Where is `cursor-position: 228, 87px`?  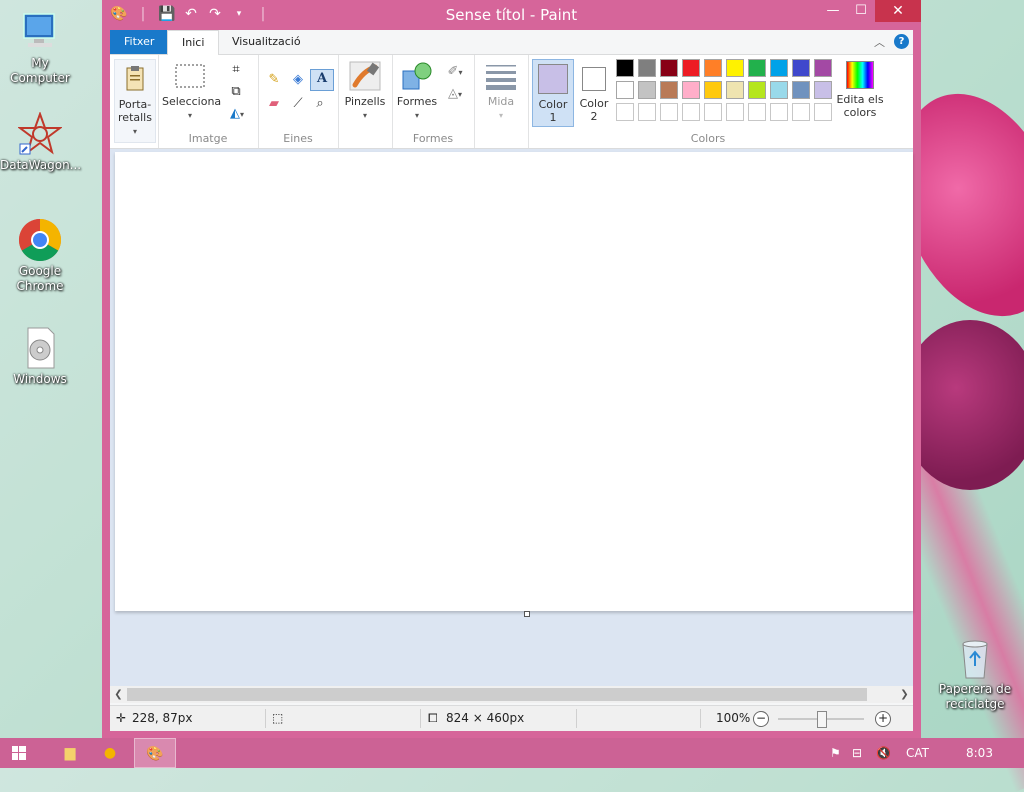 cursor-position: 228, 87px is located at coordinates (162, 718).